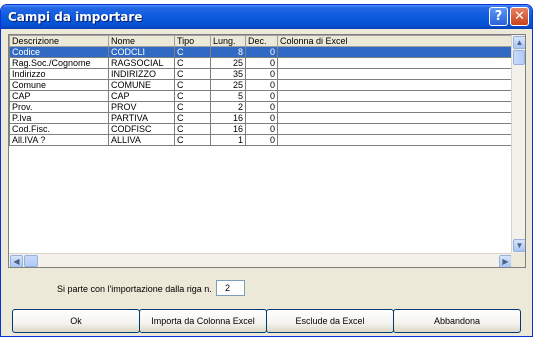  What do you see at coordinates (228, 74) in the screenshot?
I see `length-cell: 35` at bounding box center [228, 74].